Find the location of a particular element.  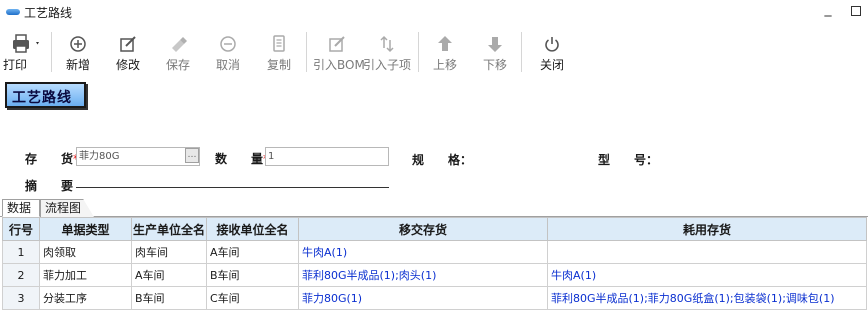

close-button: 关闭 is located at coordinates (552, 52).